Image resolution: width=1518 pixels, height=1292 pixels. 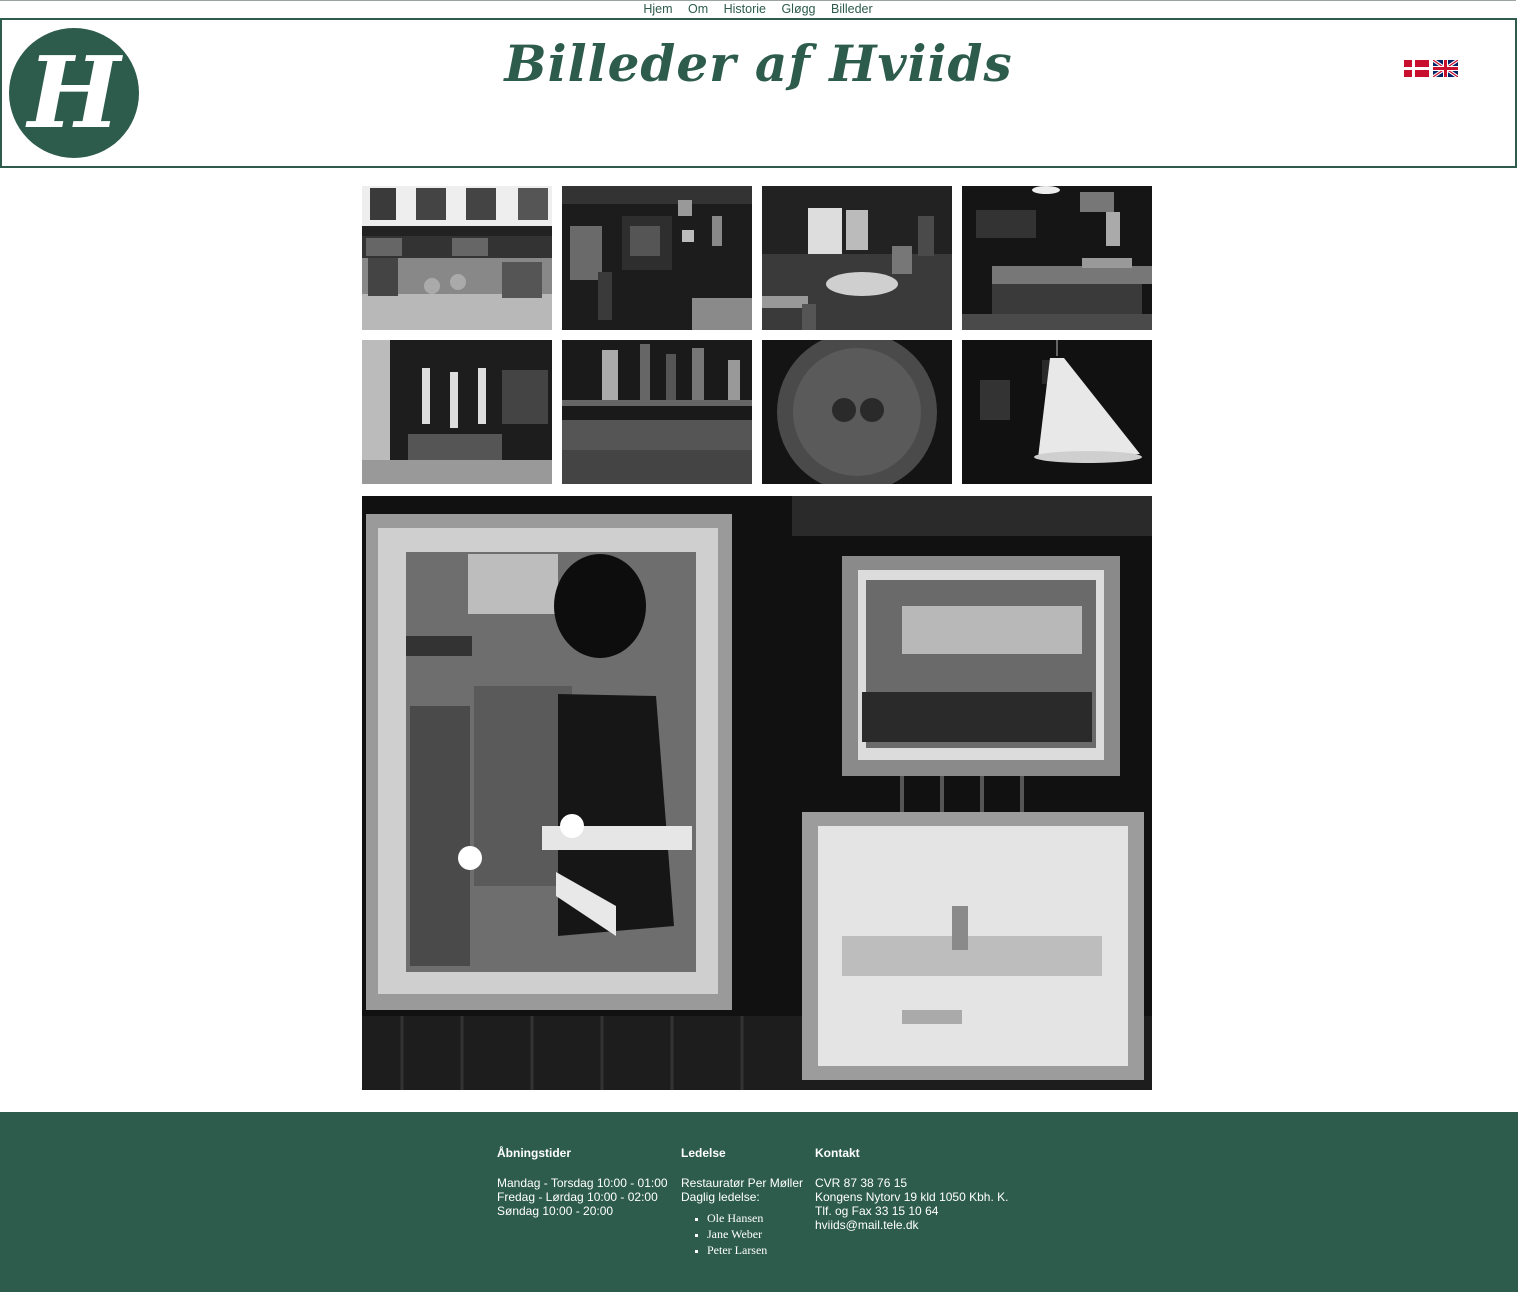 What do you see at coordinates (457, 412) in the screenshot?
I see `thumbnail-beer-taps` at bounding box center [457, 412].